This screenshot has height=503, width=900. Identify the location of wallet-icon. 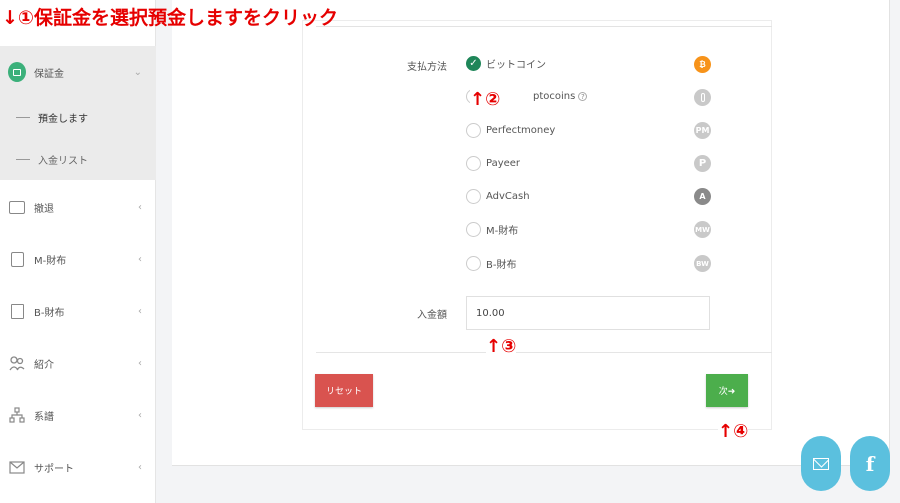
(17, 259).